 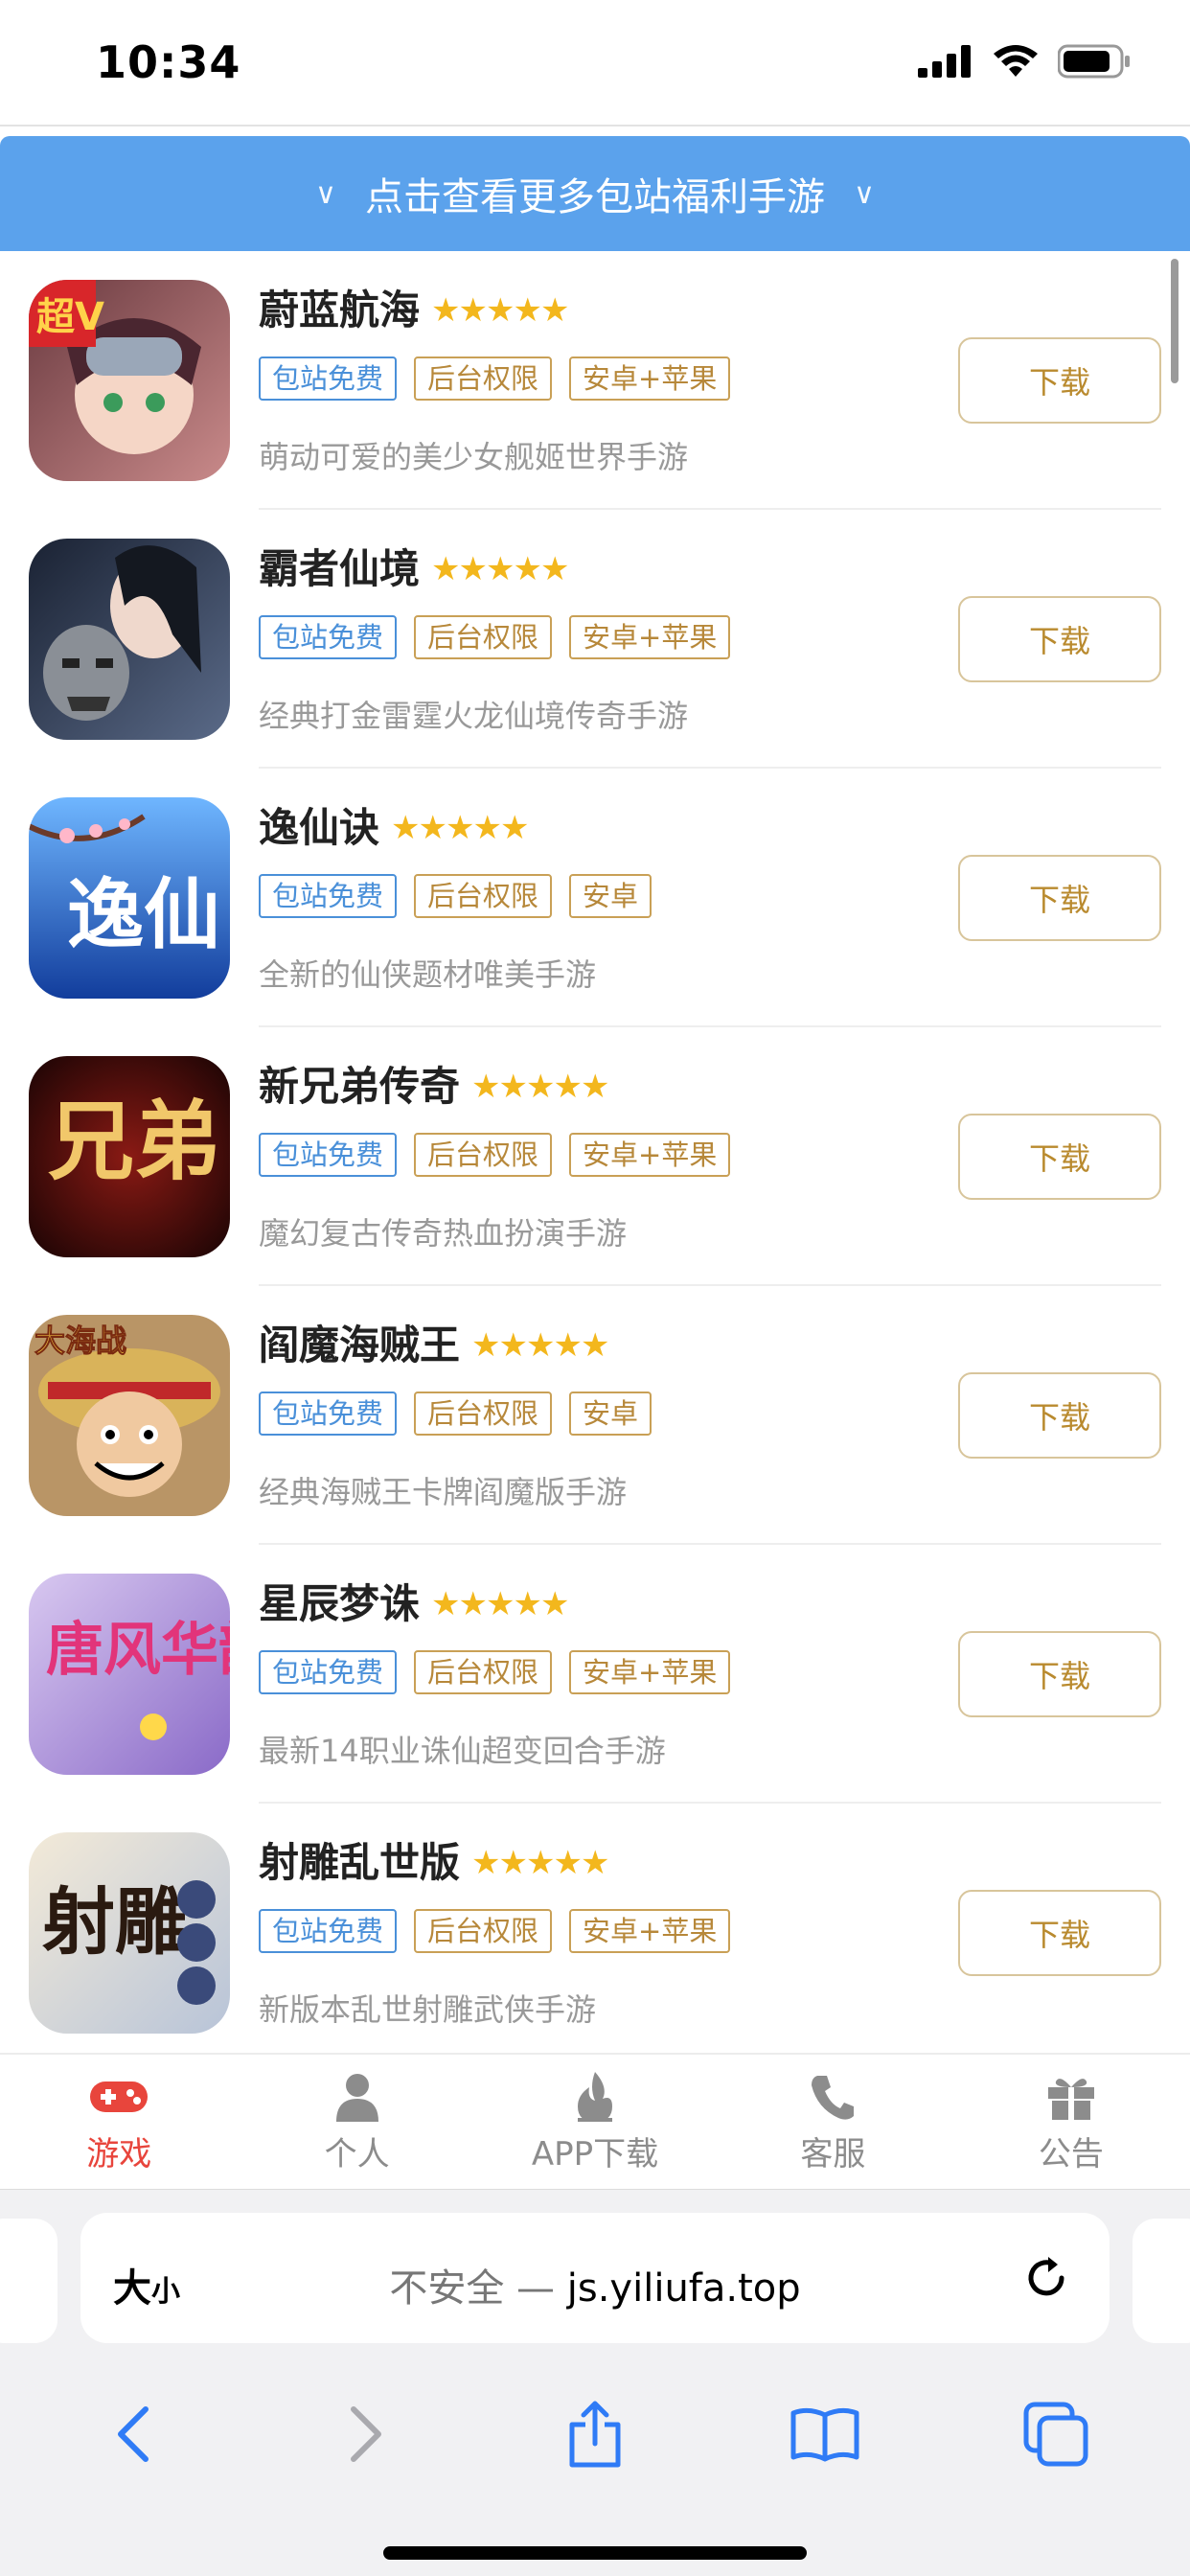 I want to click on tab-label: 个人, so click(x=357, y=2154).